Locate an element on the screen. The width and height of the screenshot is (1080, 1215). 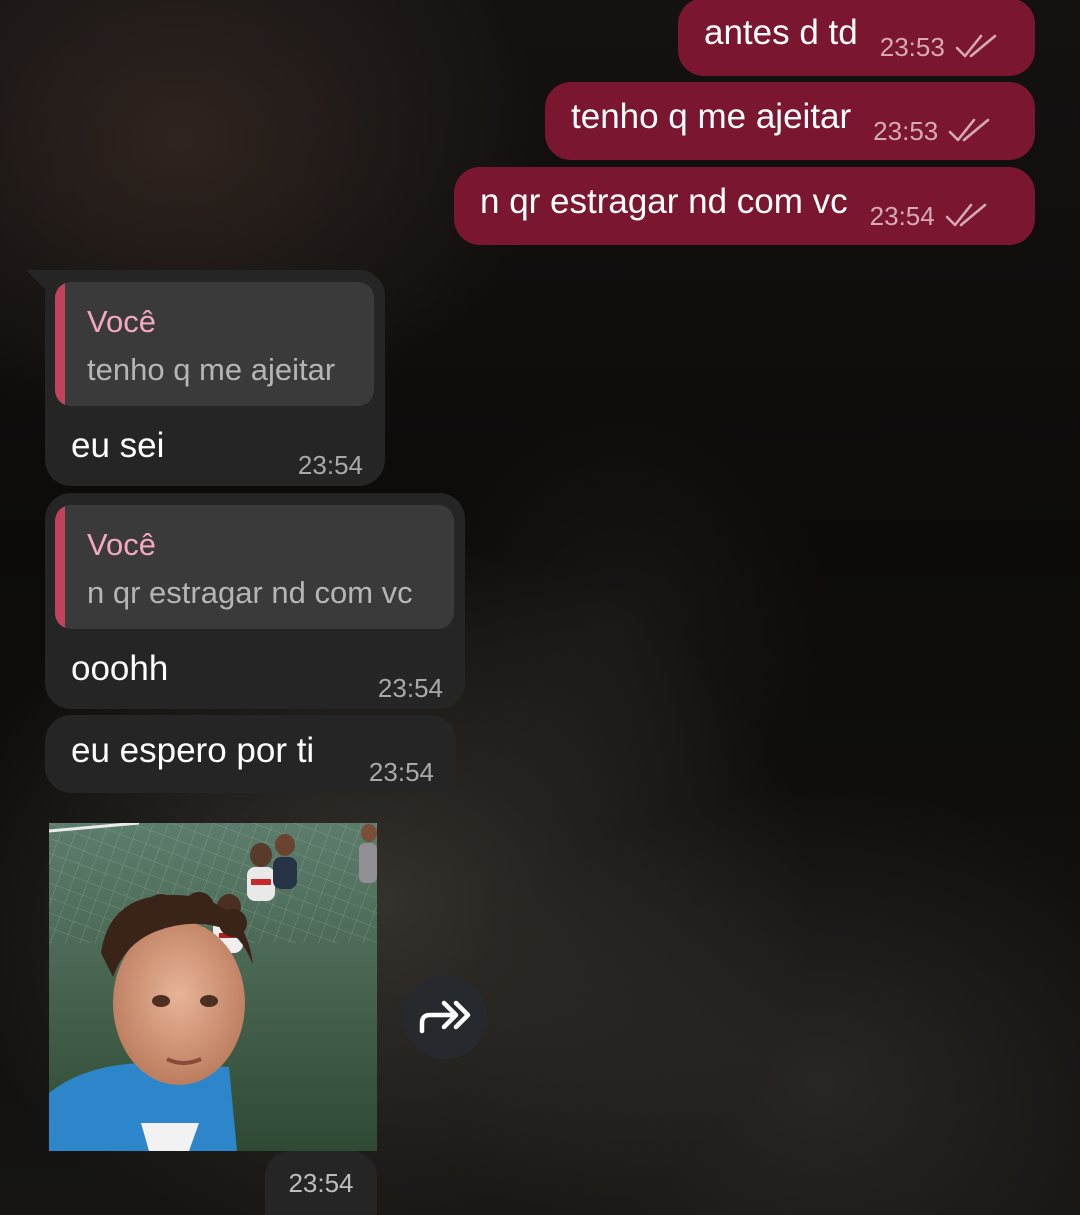
photo-message is located at coordinates (213, 987).